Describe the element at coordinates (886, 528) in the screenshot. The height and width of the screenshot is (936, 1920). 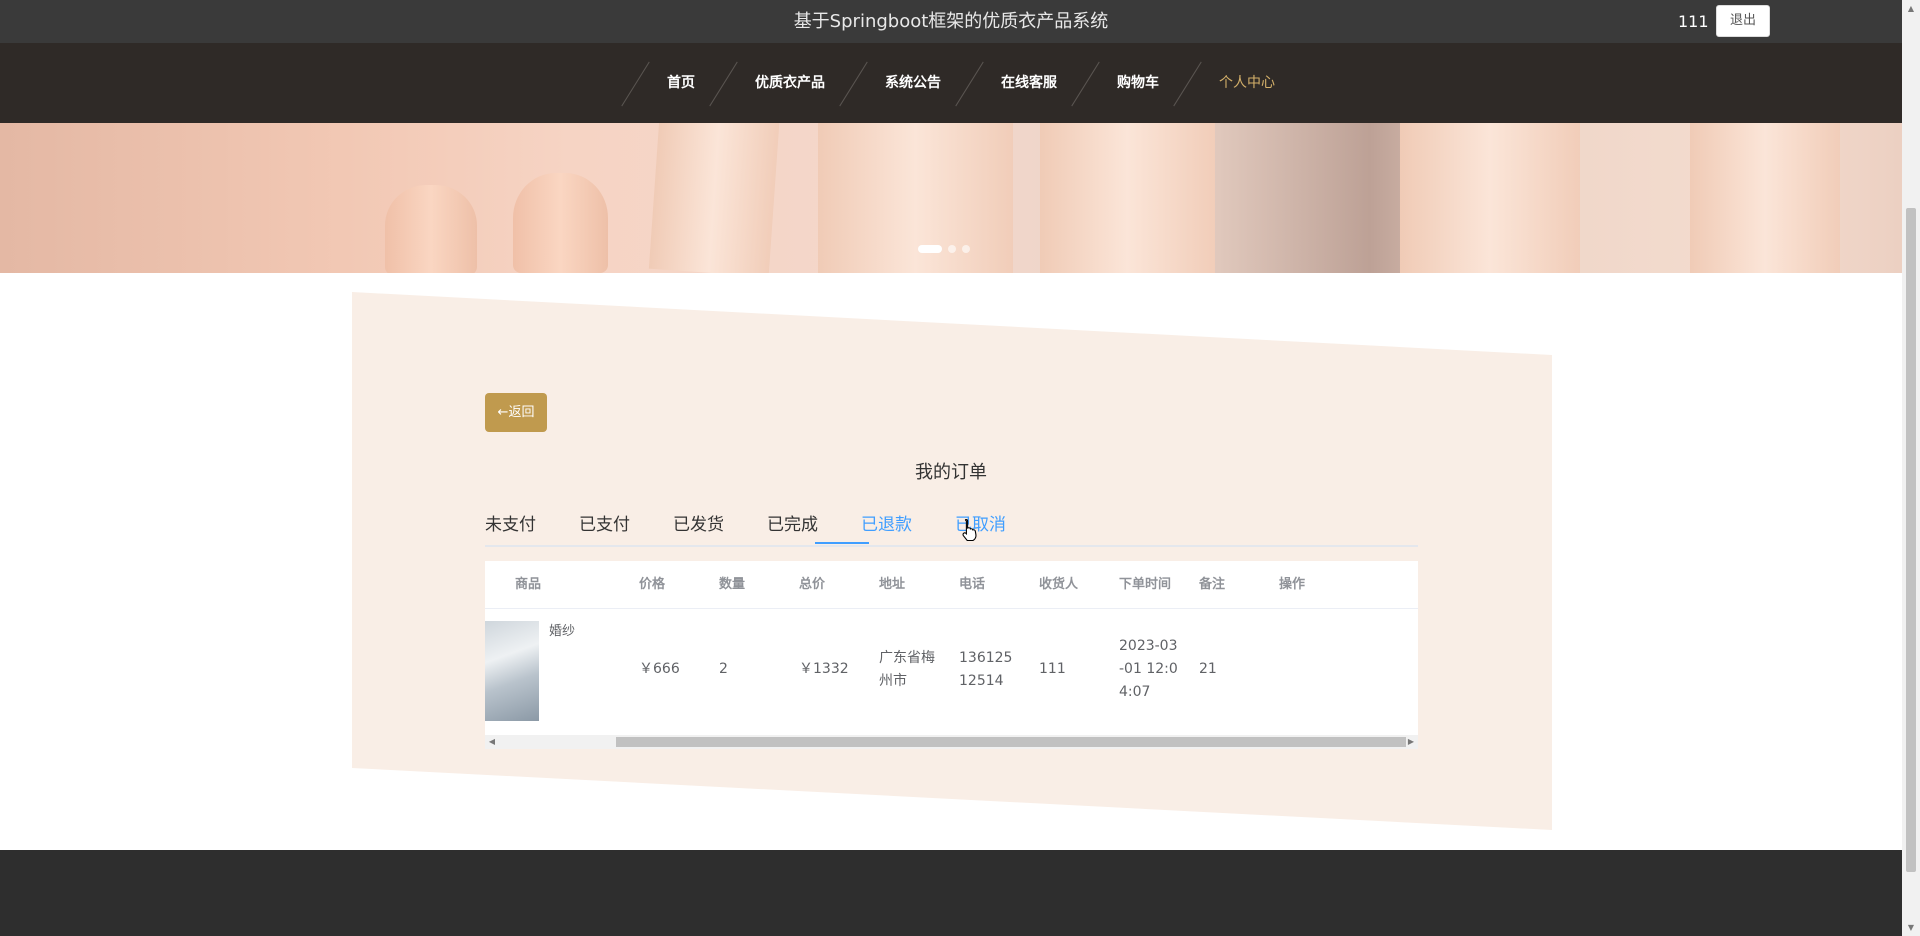
I see `tab-refunded: 已退款` at that location.